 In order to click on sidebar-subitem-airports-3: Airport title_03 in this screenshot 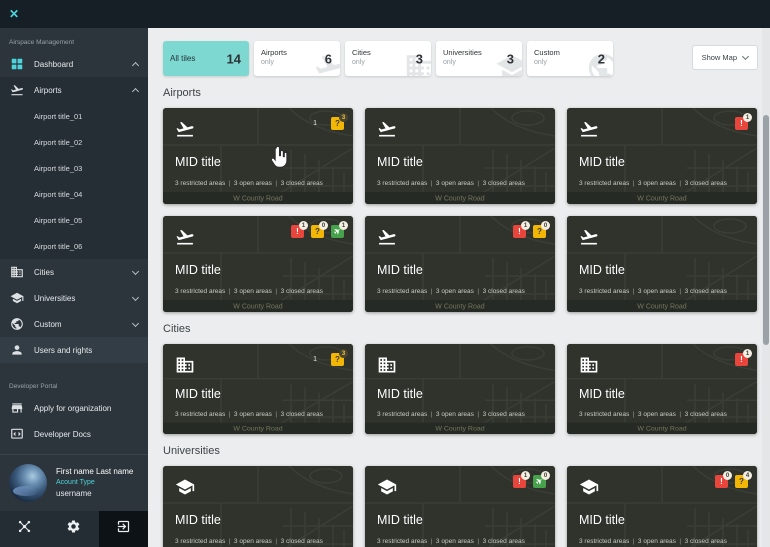, I will do `click(74, 168)`.